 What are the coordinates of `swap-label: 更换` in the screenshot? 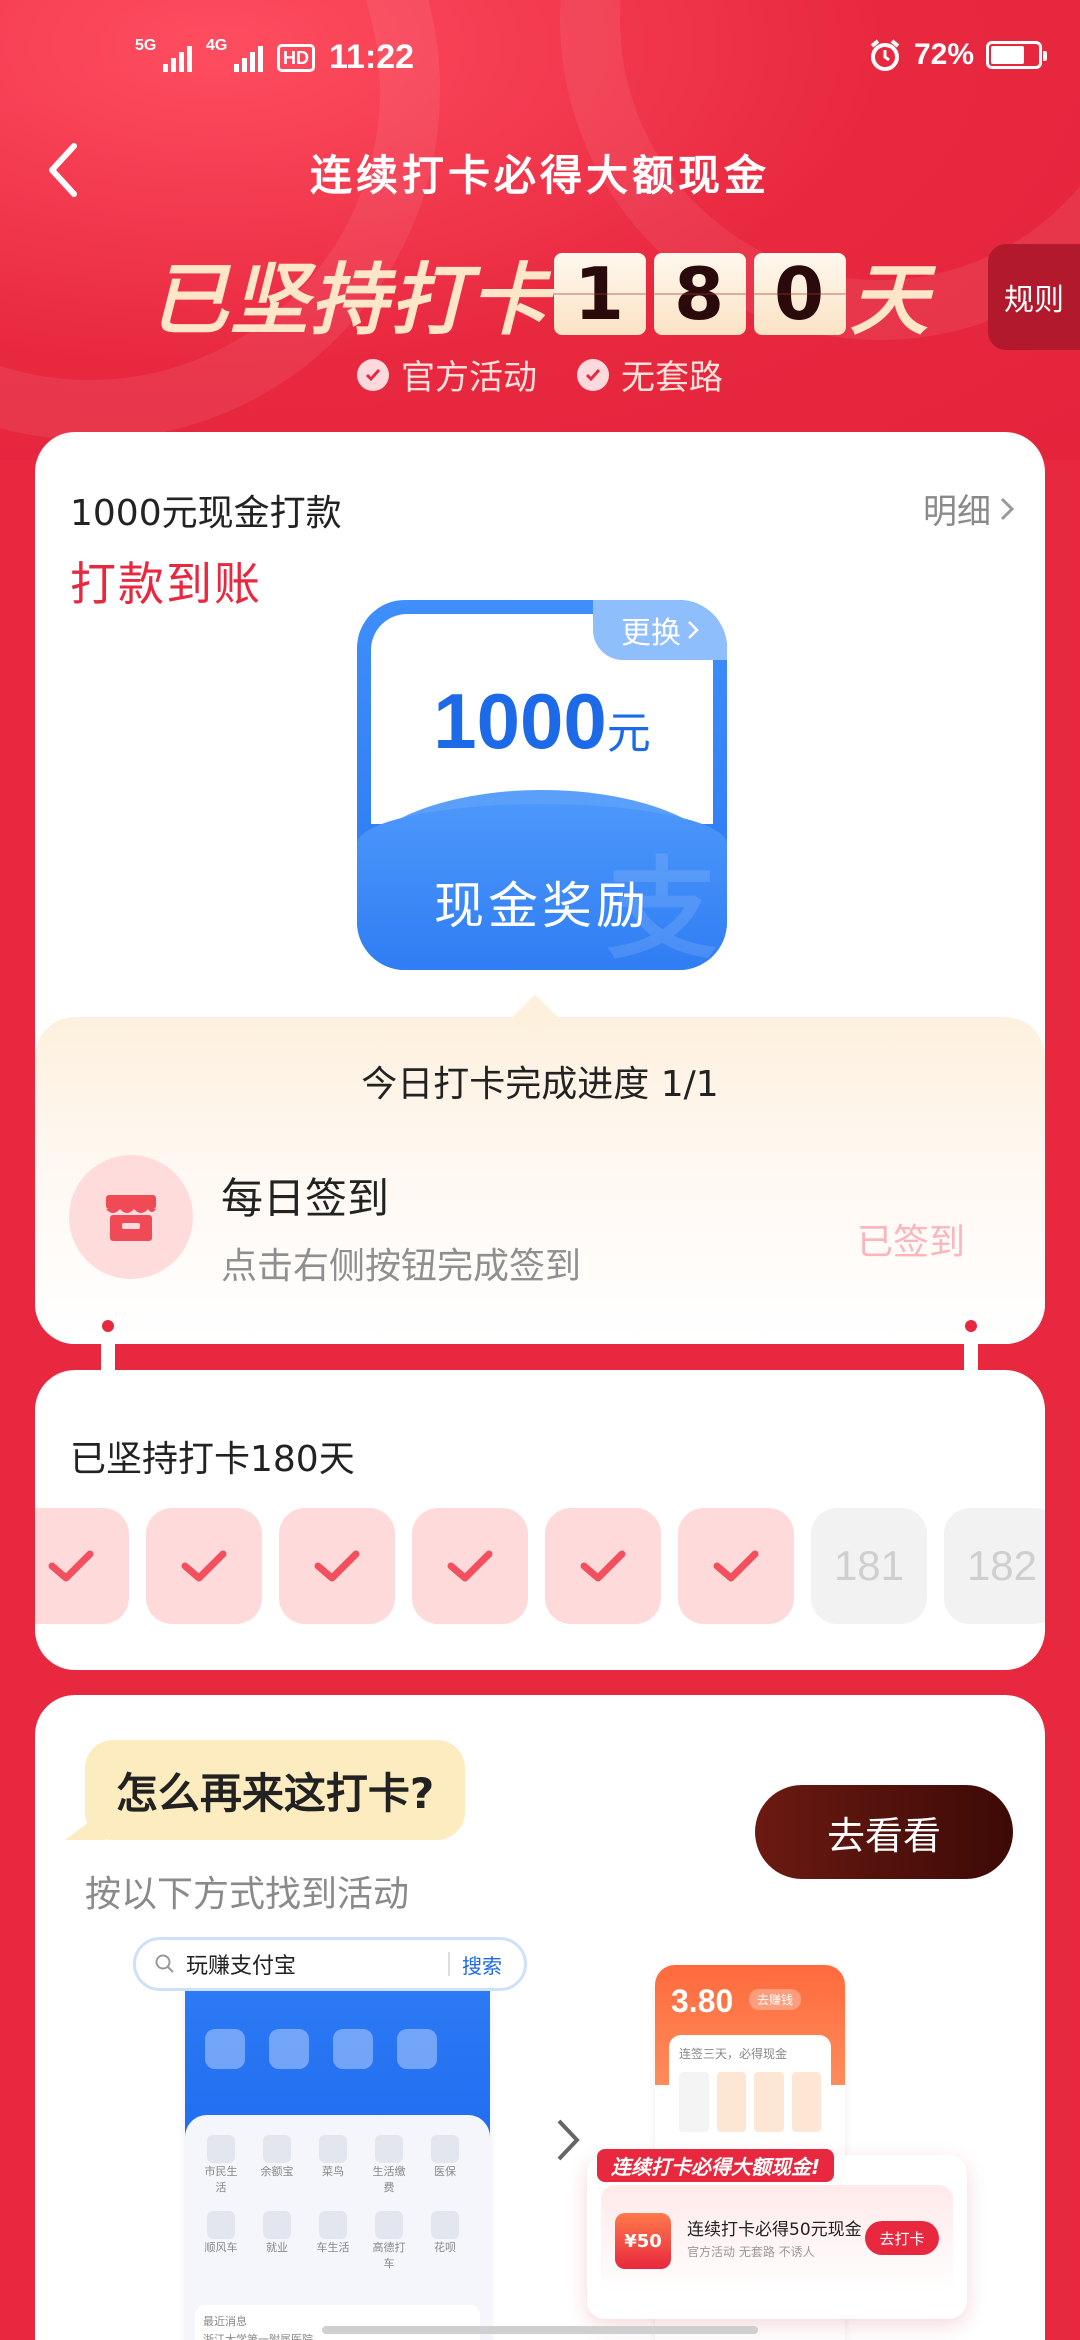 It's located at (651, 633).